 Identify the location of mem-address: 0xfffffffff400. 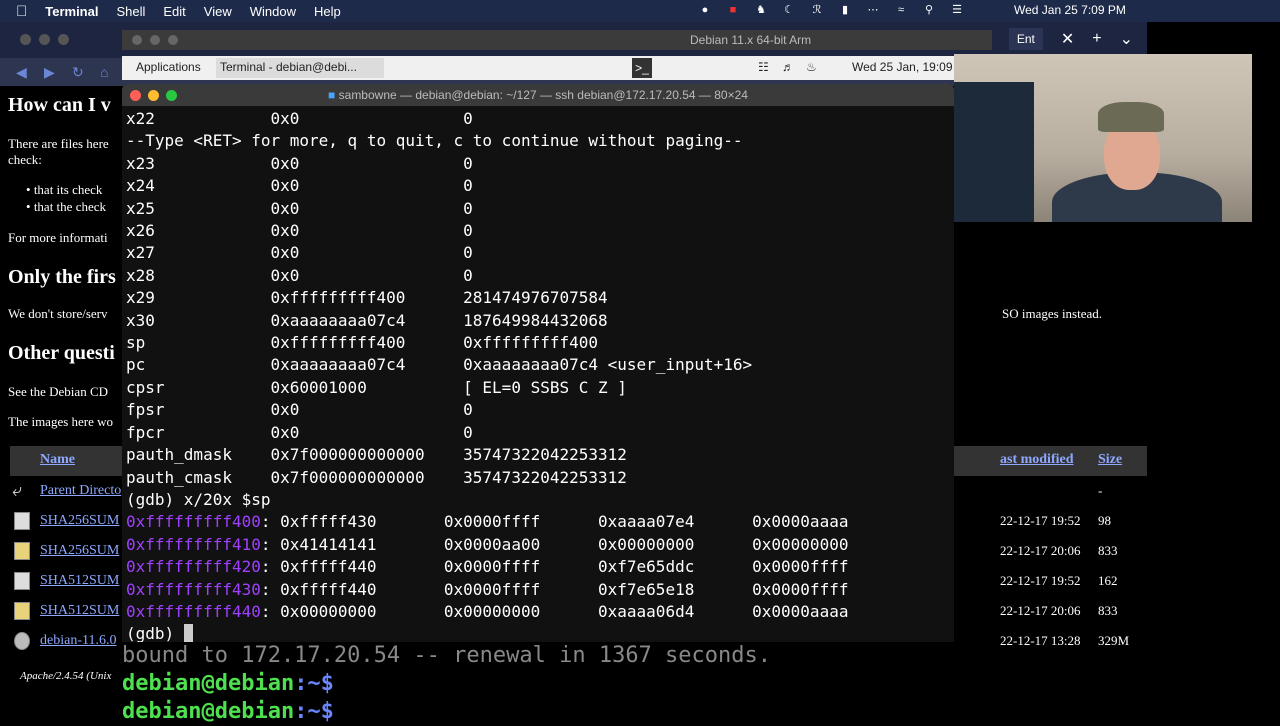
(193, 522).